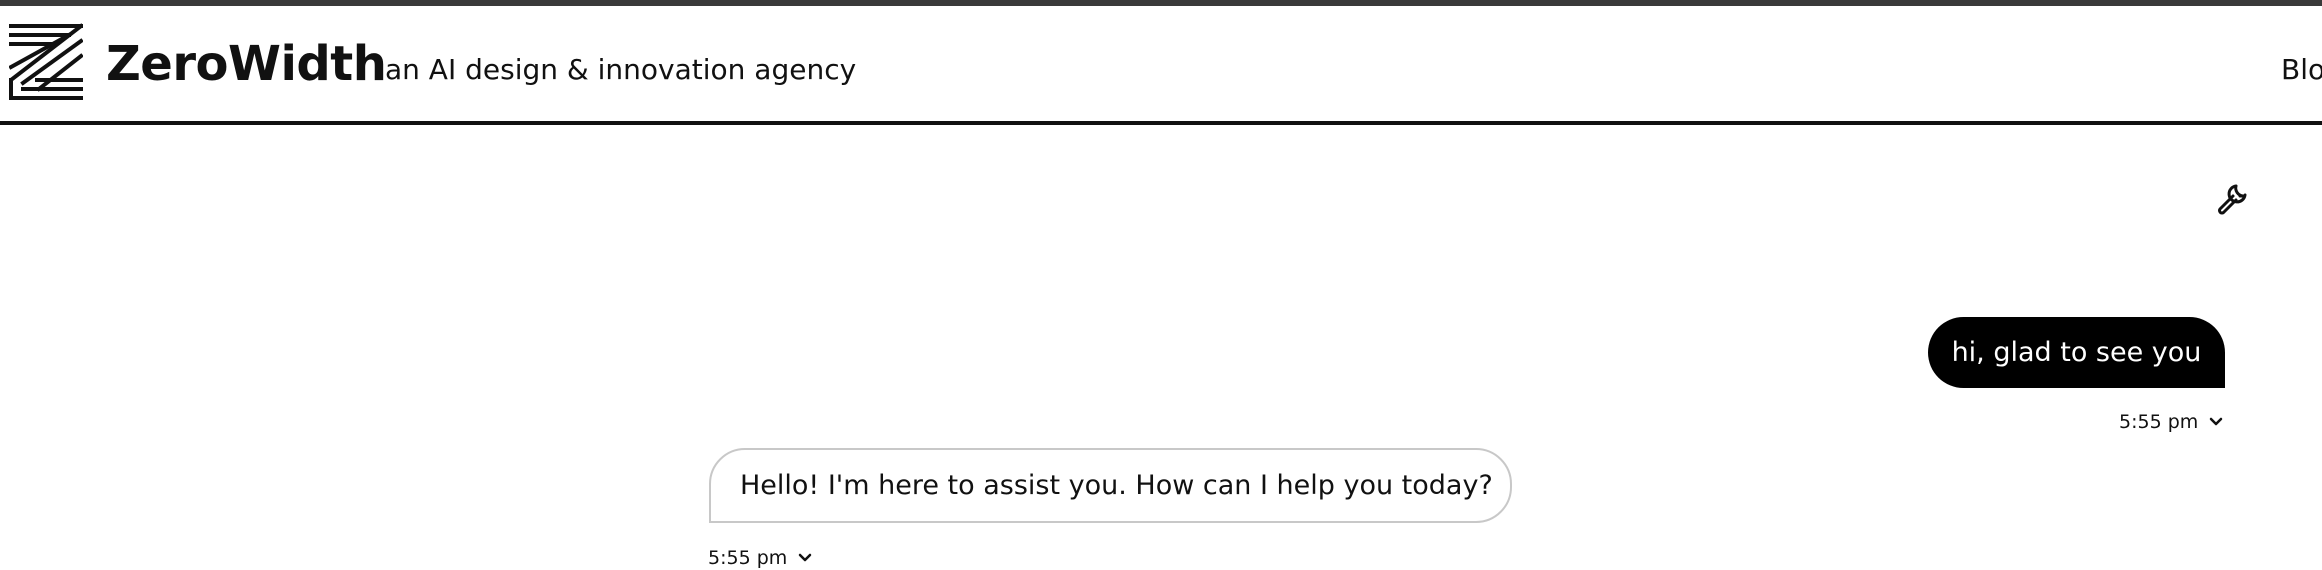 This screenshot has width=2322, height=570. I want to click on brand-name: ZeroWidth, so click(246, 64).